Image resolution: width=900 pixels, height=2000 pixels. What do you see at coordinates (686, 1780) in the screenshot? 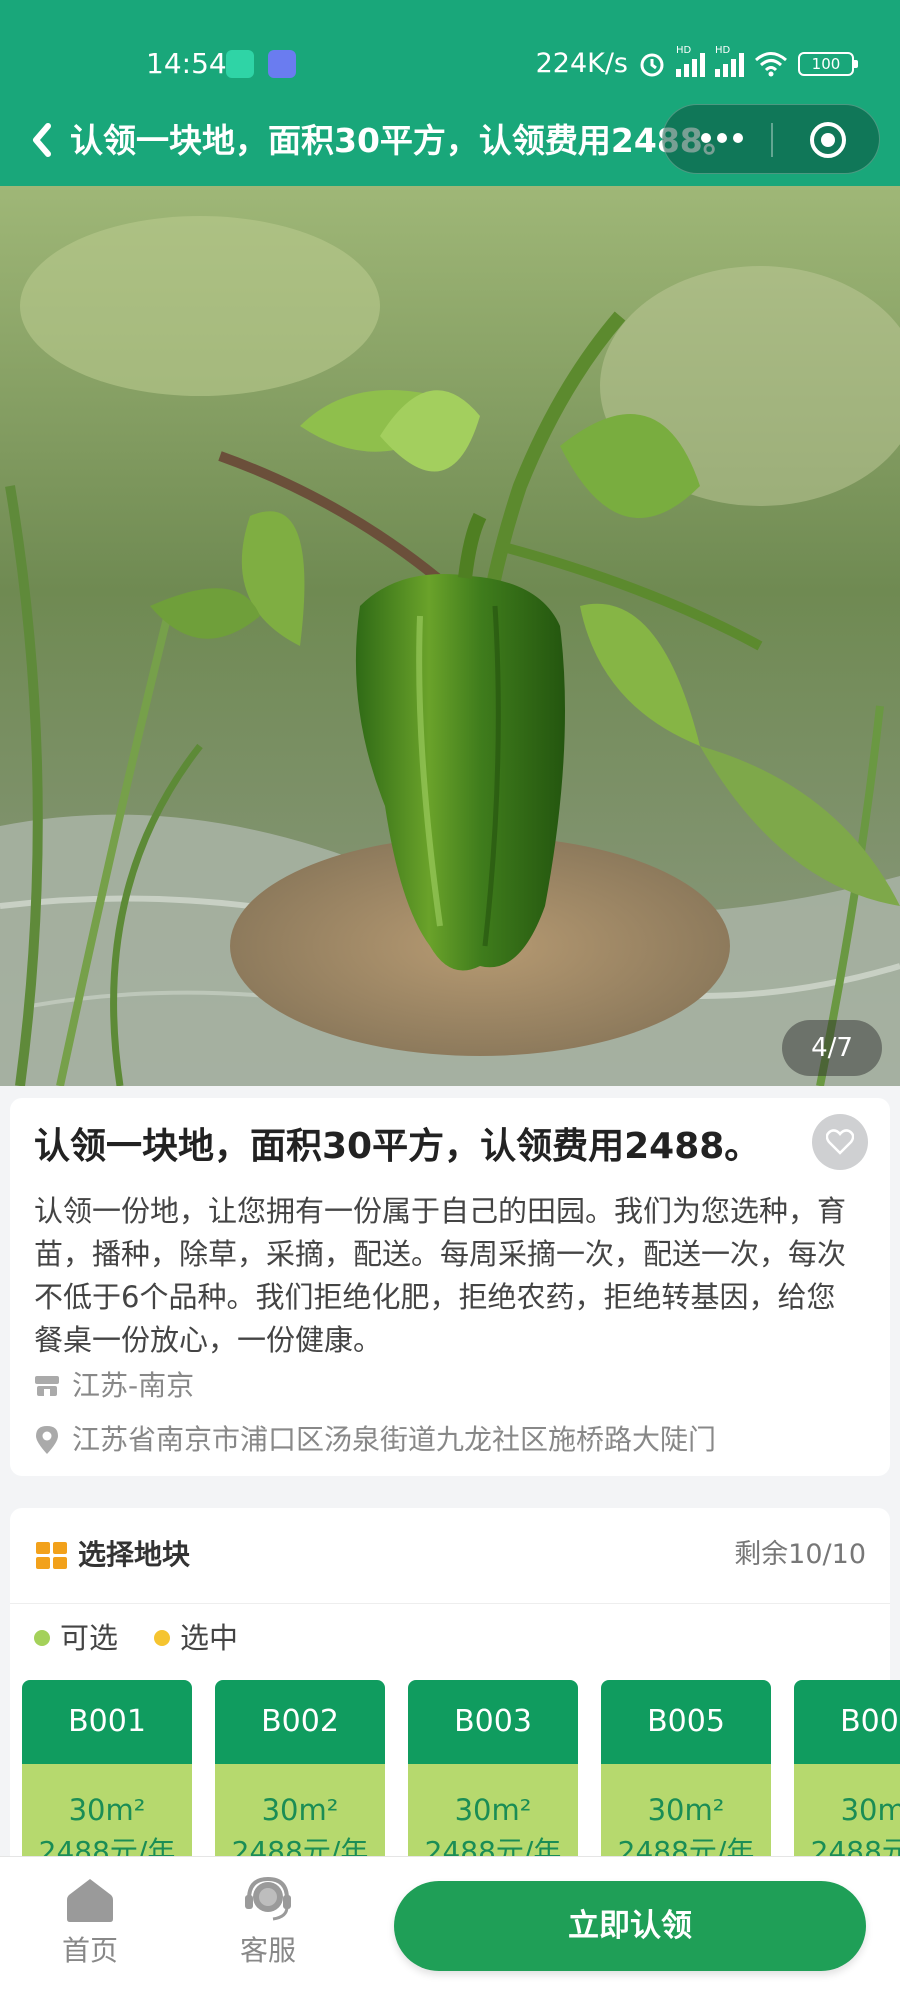
I see `plot-tile: B005 30m² 2488元/年` at bounding box center [686, 1780].